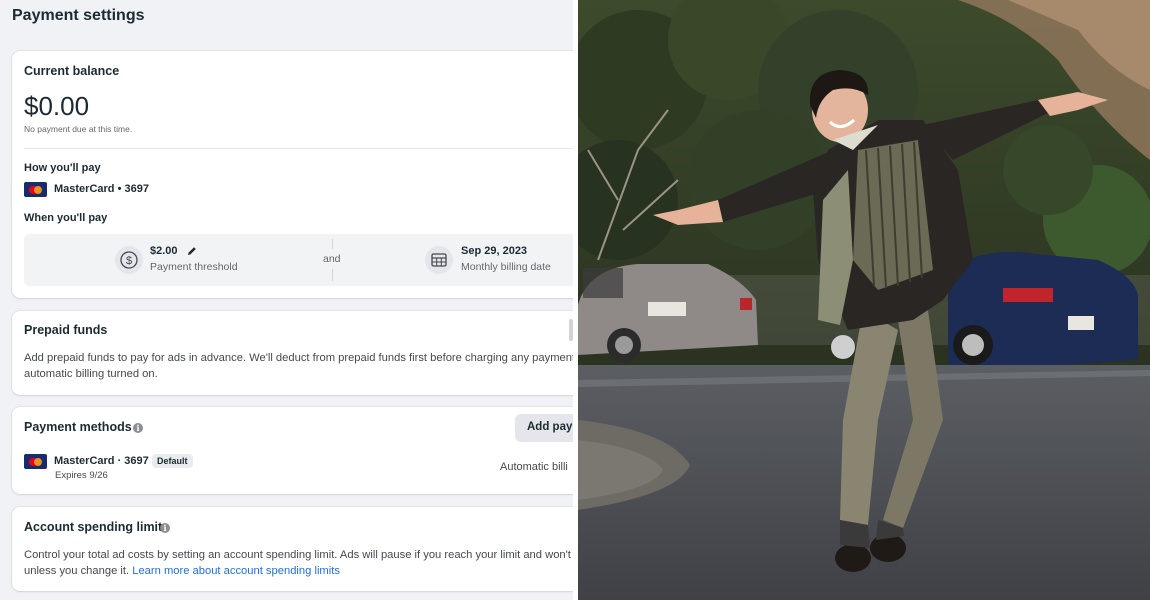 This screenshot has height=600, width=1150. Describe the element at coordinates (544, 428) in the screenshot. I see `add-payment-method-button: Add paym` at that location.